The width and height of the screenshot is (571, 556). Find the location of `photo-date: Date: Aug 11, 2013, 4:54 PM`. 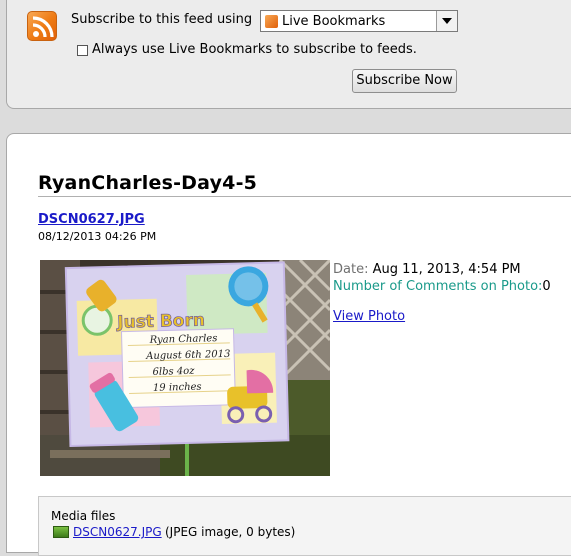

photo-date: Date: Aug 11, 2013, 4:54 PM is located at coordinates (427, 269).